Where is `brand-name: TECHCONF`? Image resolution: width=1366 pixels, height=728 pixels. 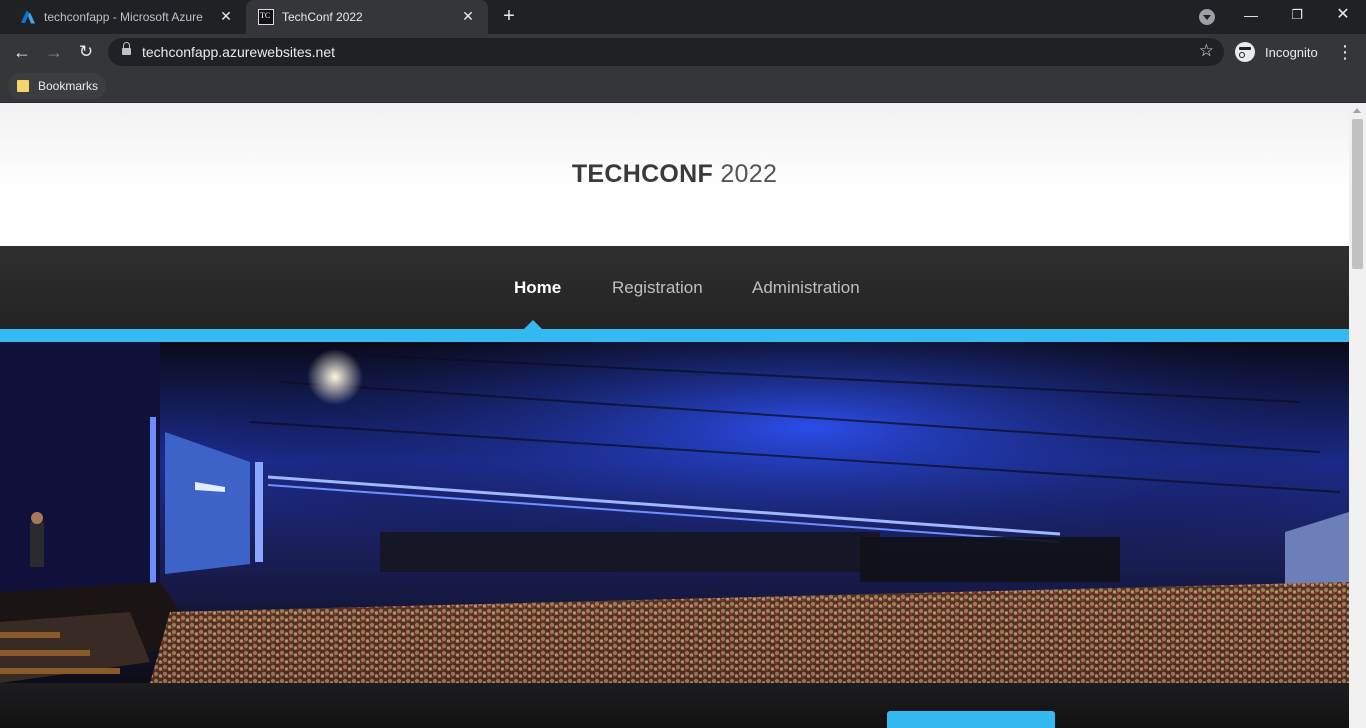 brand-name: TECHCONF is located at coordinates (642, 174).